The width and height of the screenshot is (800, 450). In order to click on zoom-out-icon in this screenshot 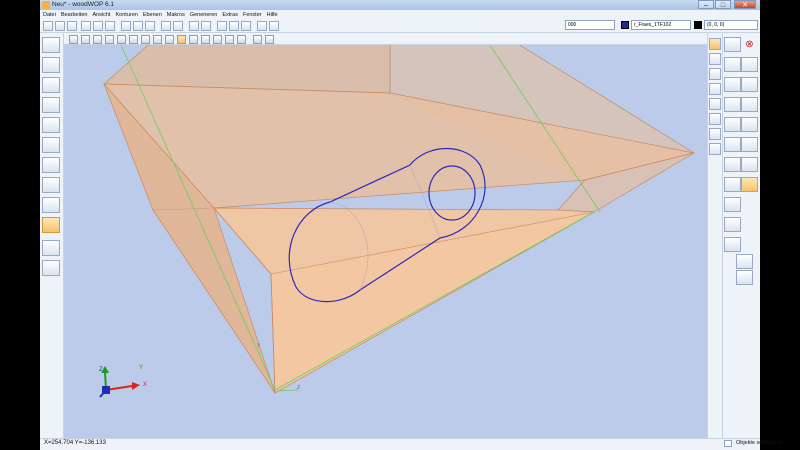, I will do `click(109, 39)`.